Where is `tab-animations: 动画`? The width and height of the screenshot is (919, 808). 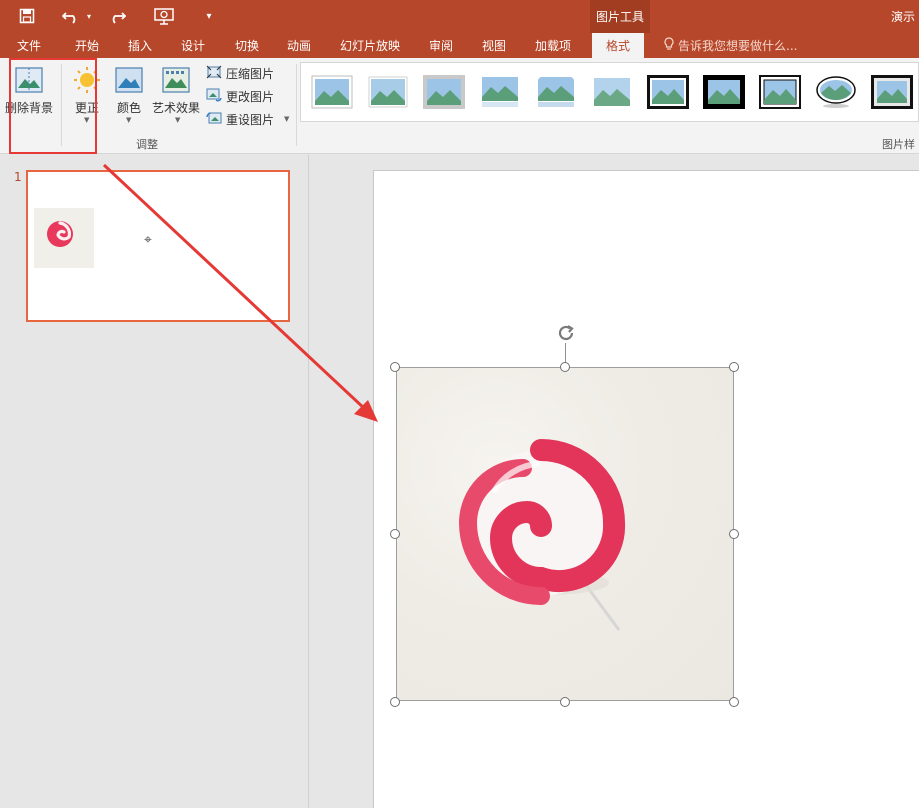 tab-animations: 动画 is located at coordinates (299, 45).